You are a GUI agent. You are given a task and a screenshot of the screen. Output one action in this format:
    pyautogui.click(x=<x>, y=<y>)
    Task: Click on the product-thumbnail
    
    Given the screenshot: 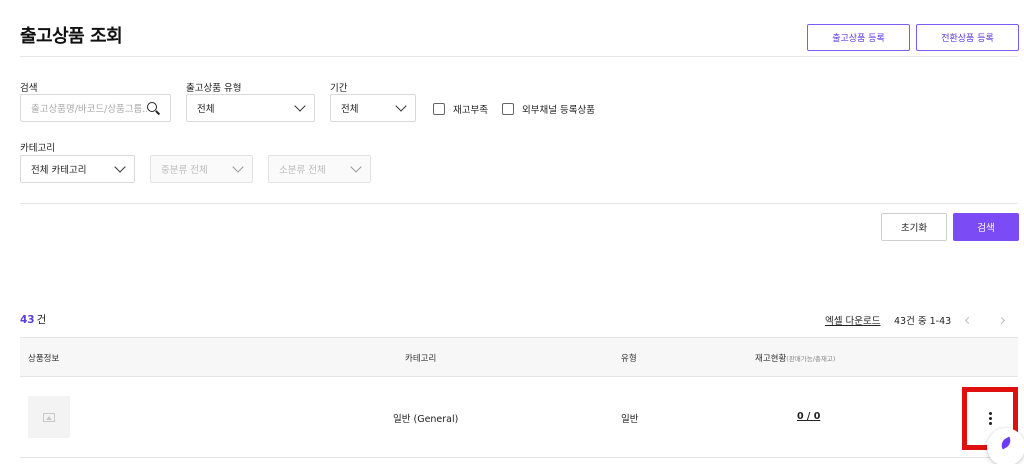 What is the action you would take?
    pyautogui.click(x=49, y=417)
    